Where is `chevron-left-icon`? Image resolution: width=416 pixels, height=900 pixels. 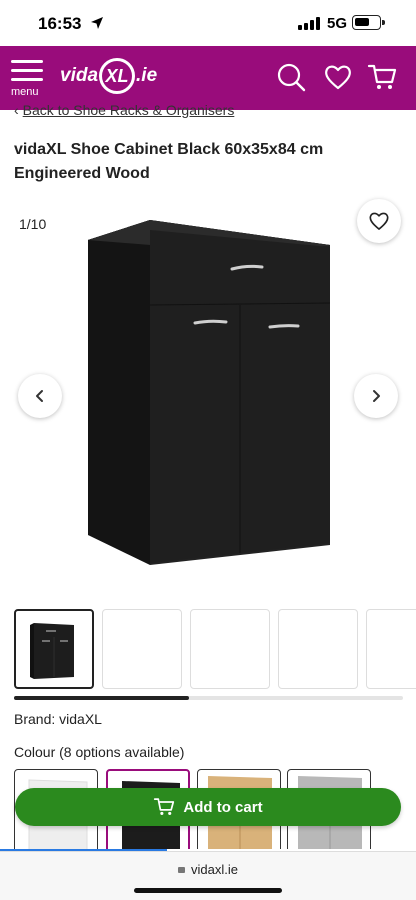
chevron-left-icon is located at coordinates (39, 396).